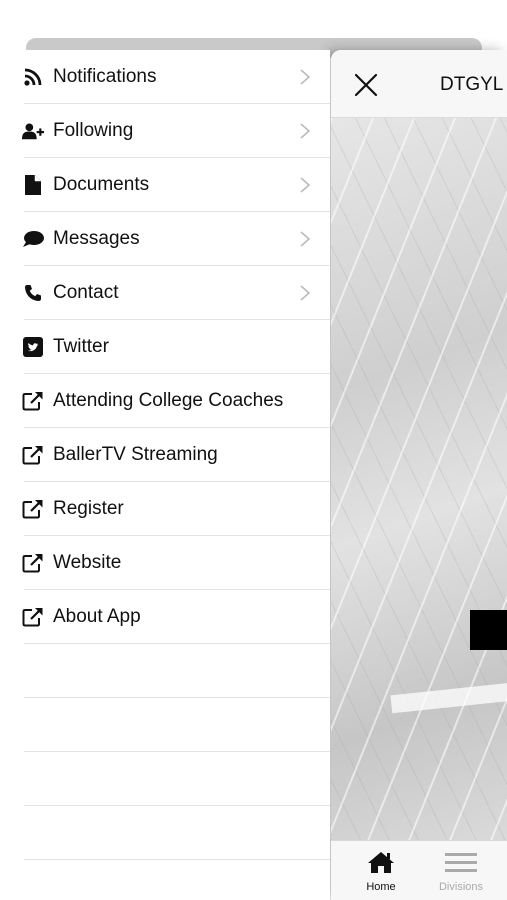 The height and width of the screenshot is (900, 507). Describe the element at coordinates (165, 293) in the screenshot. I see `menu-item-contact: Contact` at that location.